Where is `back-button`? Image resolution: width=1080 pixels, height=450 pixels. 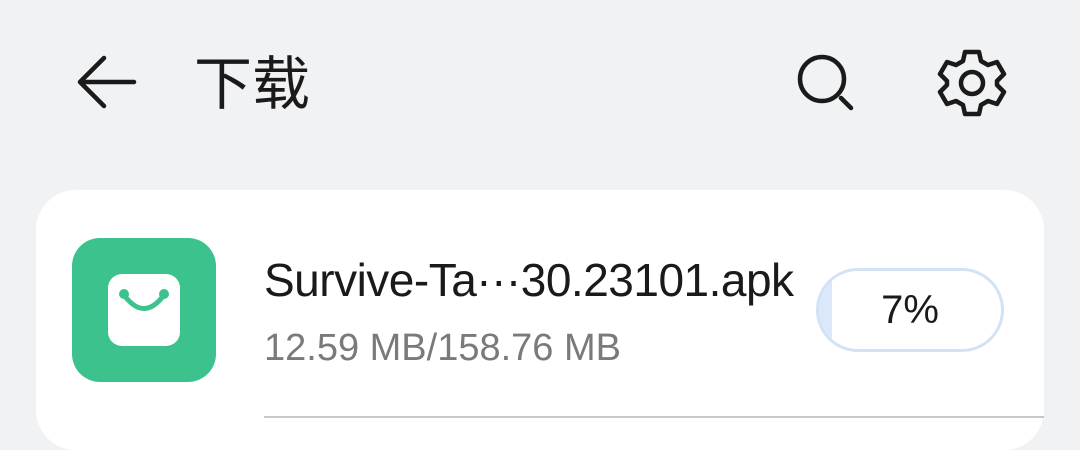
back-button is located at coordinates (106, 82).